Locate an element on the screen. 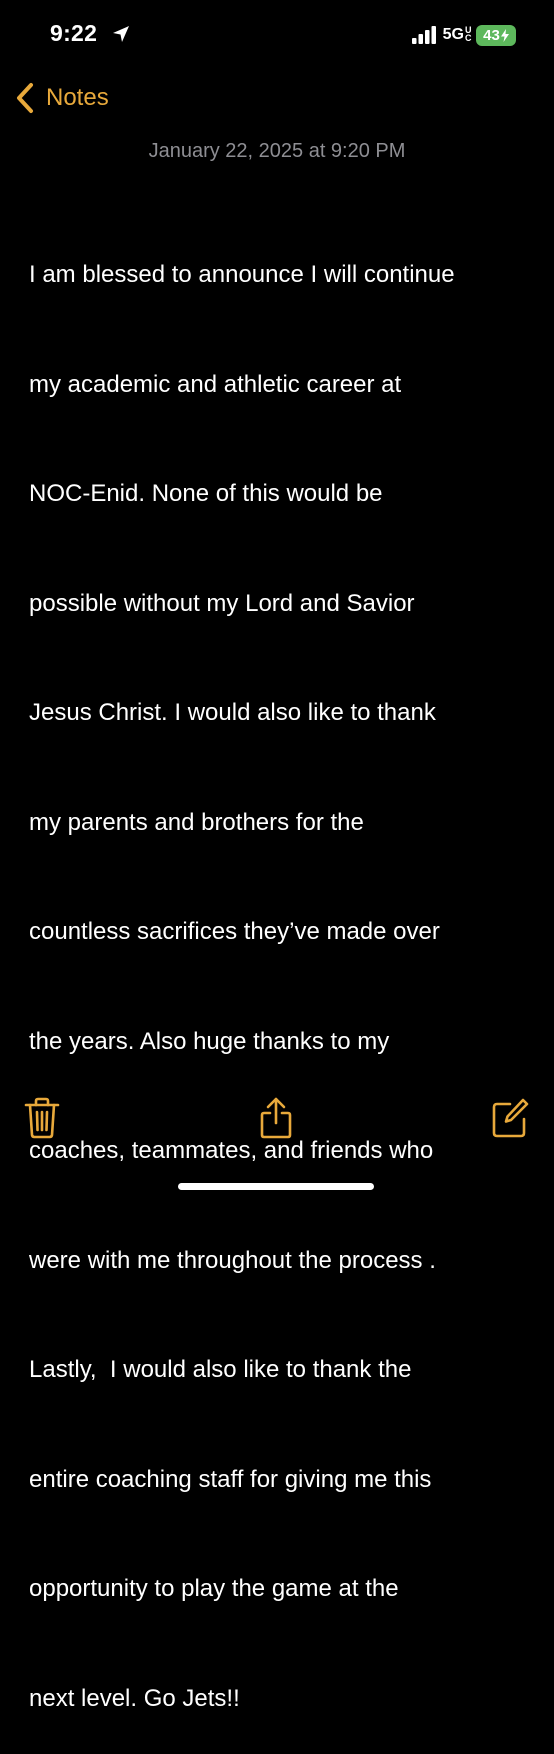  network-type: 5GUC is located at coordinates (457, 34).